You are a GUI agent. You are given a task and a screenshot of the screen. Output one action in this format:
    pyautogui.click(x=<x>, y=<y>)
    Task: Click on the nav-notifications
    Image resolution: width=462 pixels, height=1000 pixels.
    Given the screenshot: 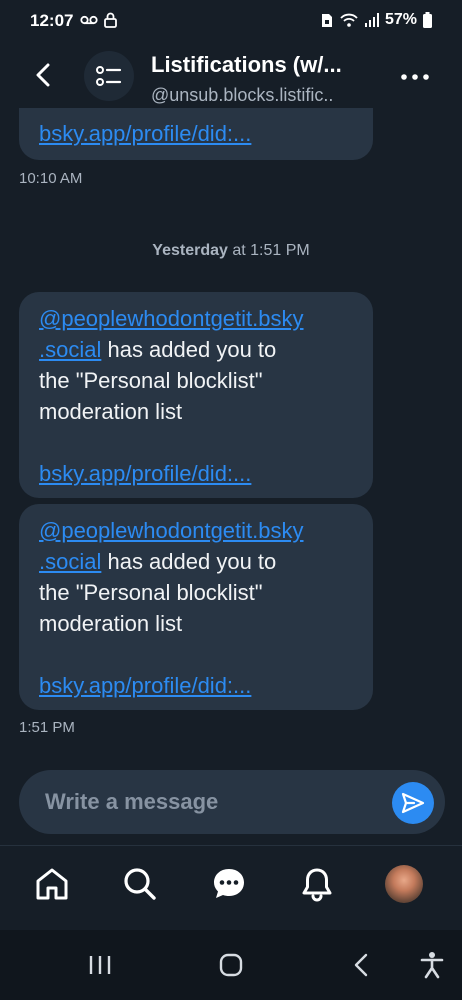 What is the action you would take?
    pyautogui.click(x=317, y=884)
    